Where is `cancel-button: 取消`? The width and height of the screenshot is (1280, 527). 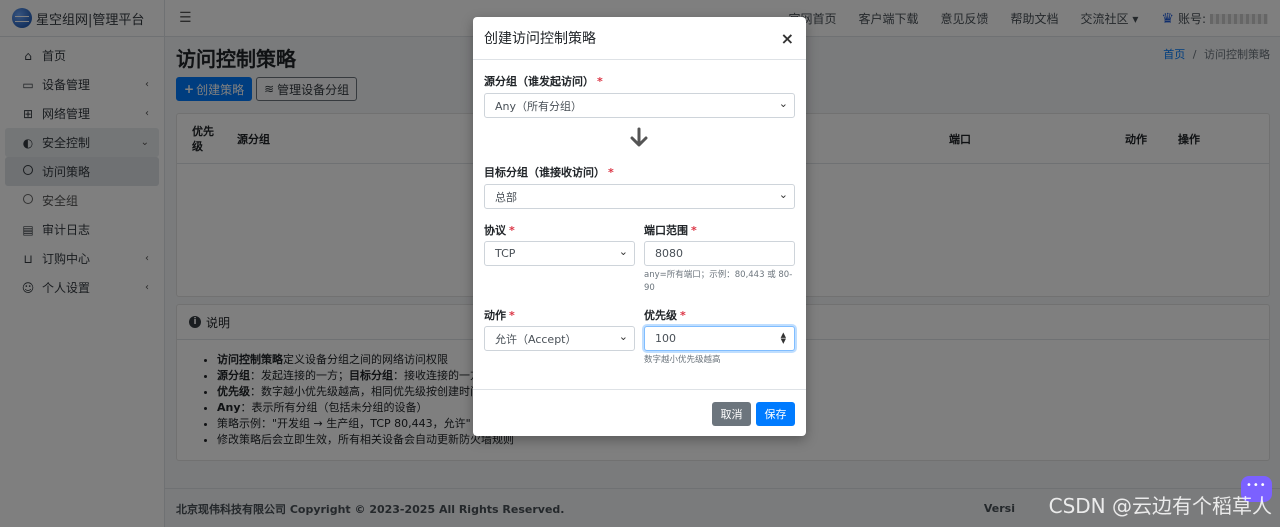 cancel-button: 取消 is located at coordinates (731, 414).